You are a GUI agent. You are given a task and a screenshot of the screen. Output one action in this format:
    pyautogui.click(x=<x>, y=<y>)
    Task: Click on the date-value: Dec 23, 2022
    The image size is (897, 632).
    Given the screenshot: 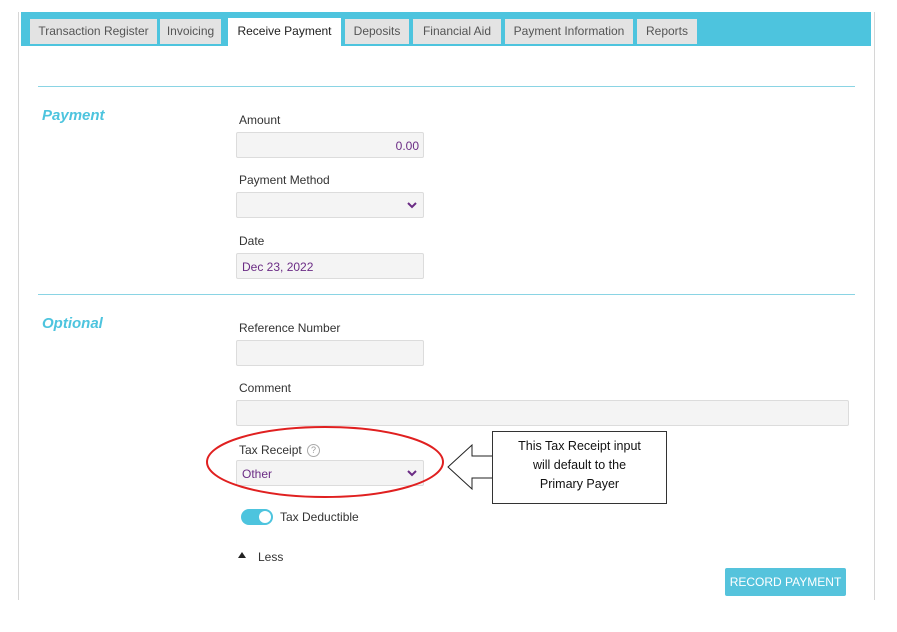 What is the action you would take?
    pyautogui.click(x=278, y=267)
    